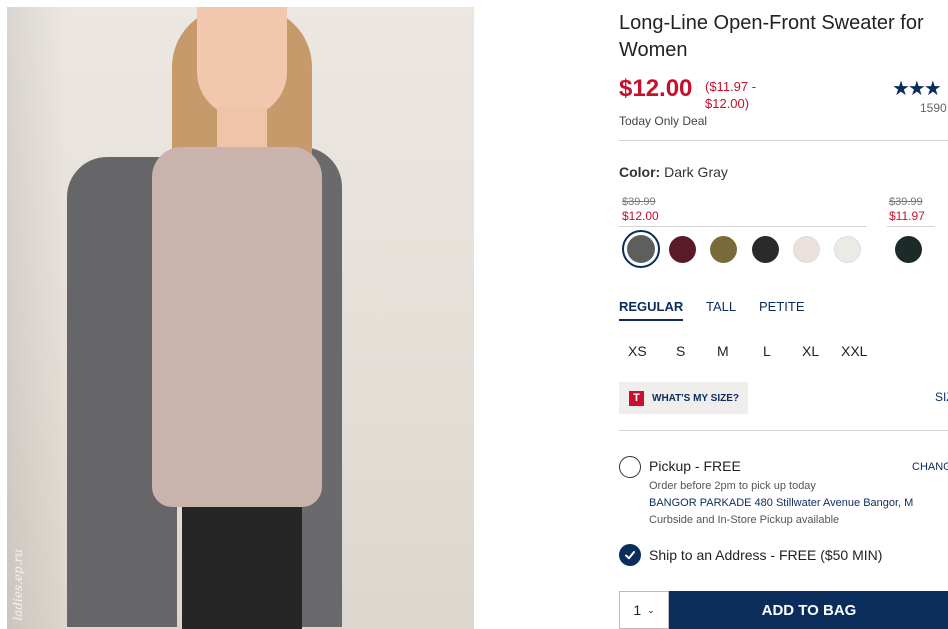 This screenshot has width=948, height=629. I want to click on photo-shadow, so click(37, 318).